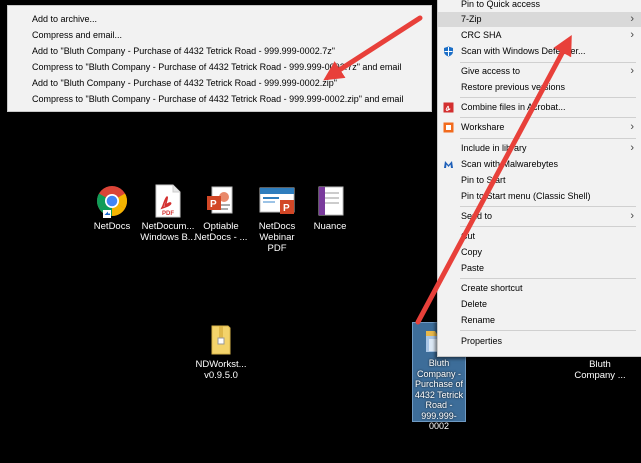 The image size is (641, 463). I want to click on menu-item-label: Pin to Start menu (Classic Shell), so click(526, 196).